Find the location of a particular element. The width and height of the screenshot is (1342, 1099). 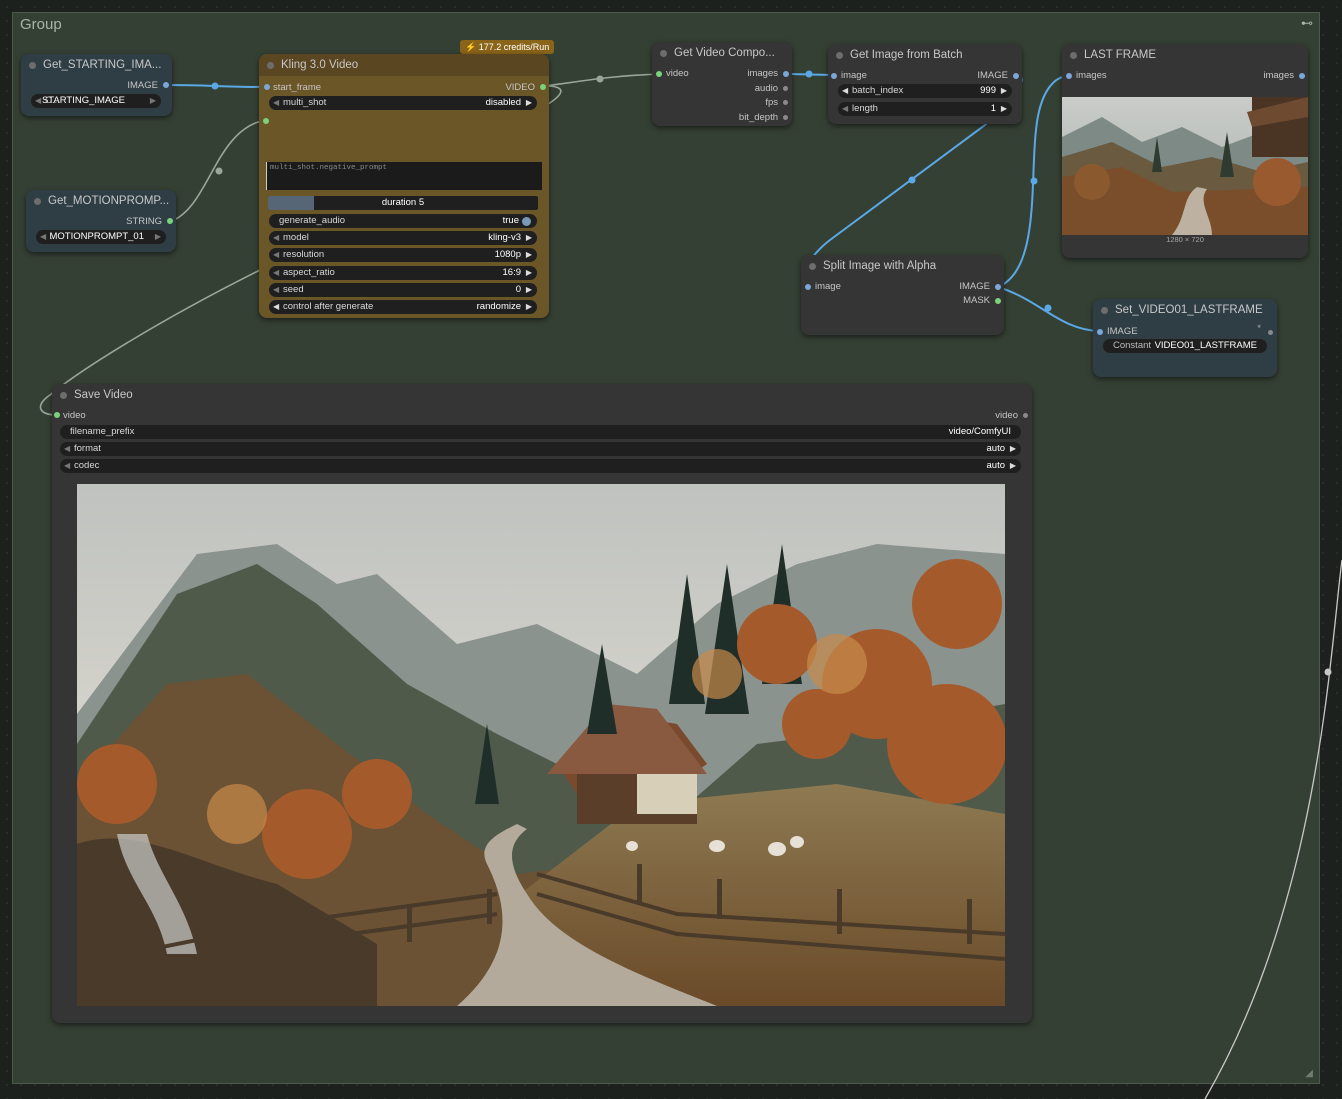

landscape-image is located at coordinates (1185, 166).